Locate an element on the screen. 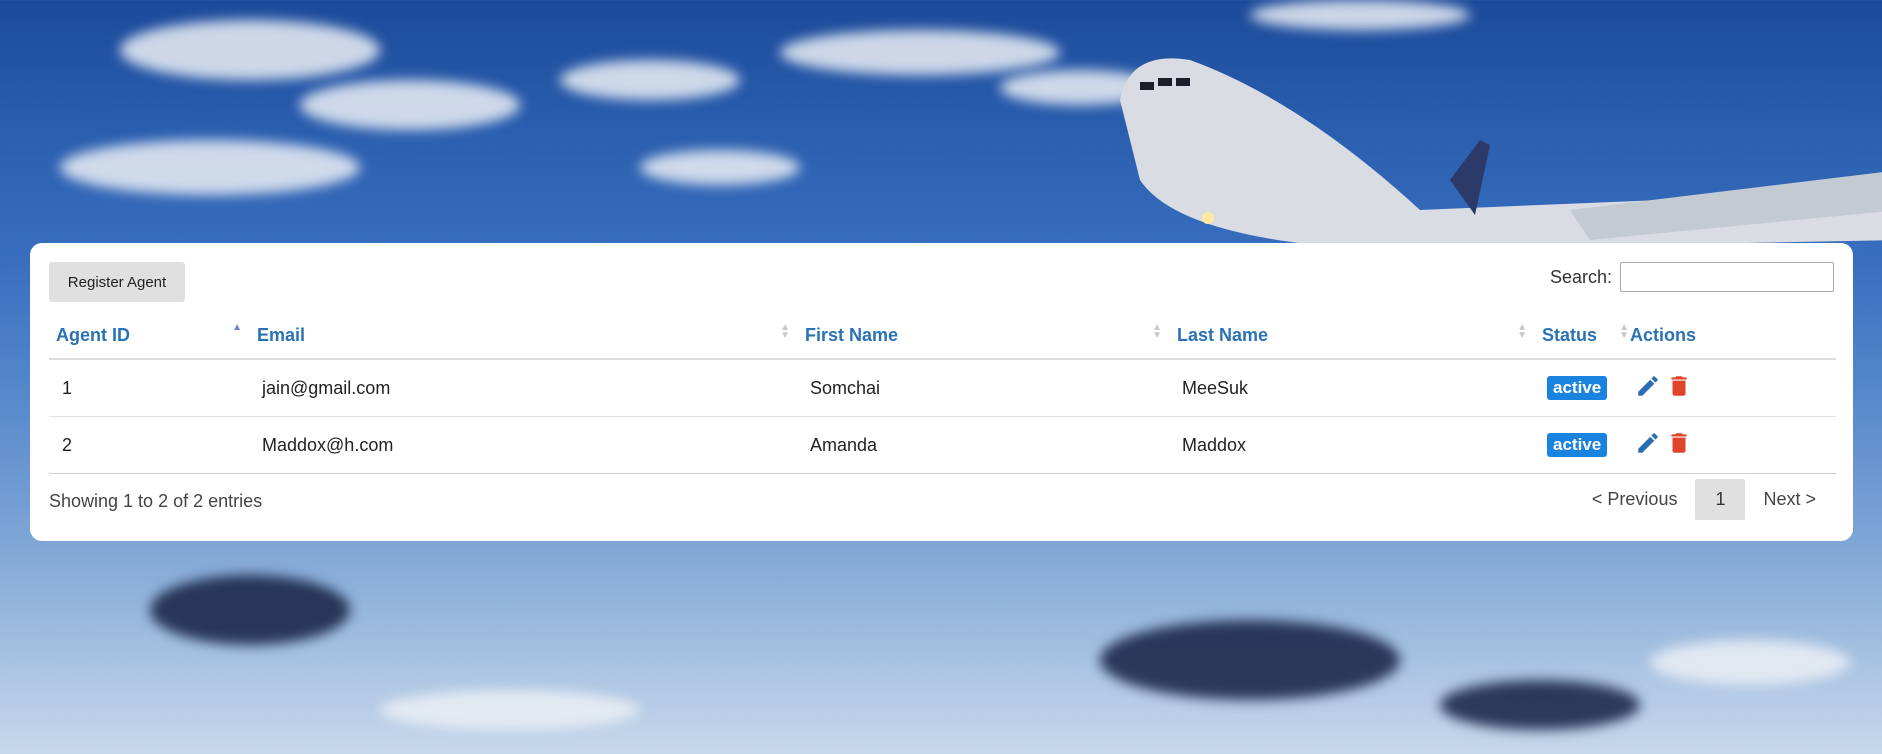 The height and width of the screenshot is (754, 1882). last-name-cell: MeeSuk is located at coordinates (1352, 388).